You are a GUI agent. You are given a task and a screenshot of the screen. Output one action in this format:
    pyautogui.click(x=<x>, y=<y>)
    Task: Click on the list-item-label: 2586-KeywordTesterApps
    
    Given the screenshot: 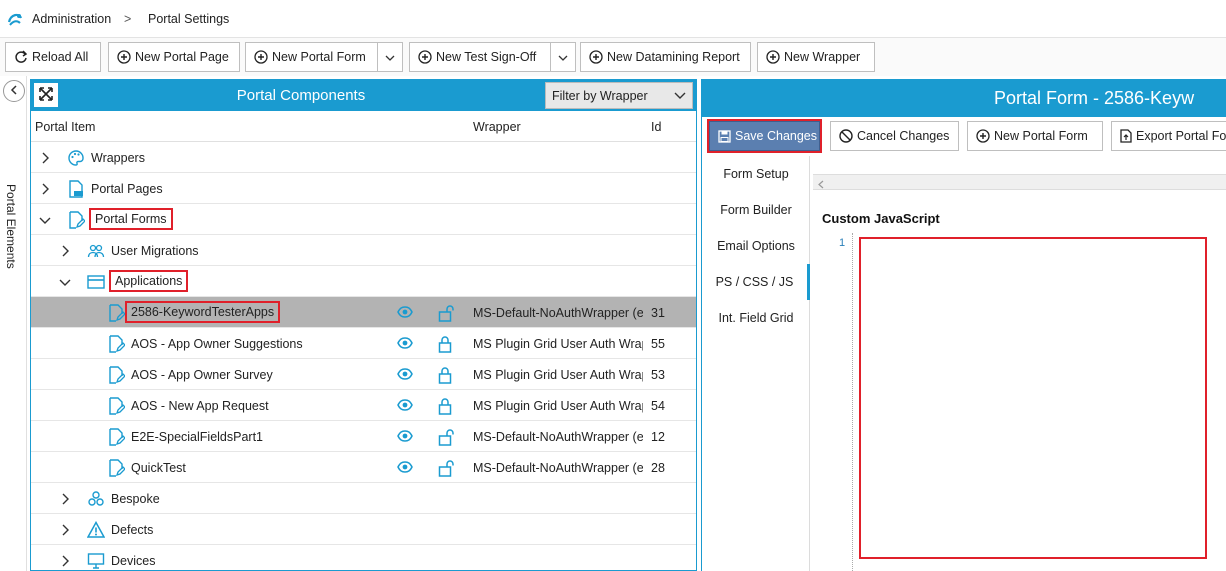 What is the action you would take?
    pyautogui.click(x=202, y=312)
    